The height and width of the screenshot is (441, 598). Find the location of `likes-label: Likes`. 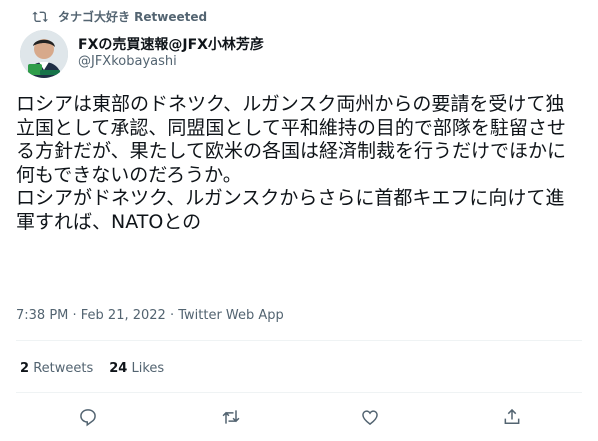

likes-label: Likes is located at coordinates (148, 368).